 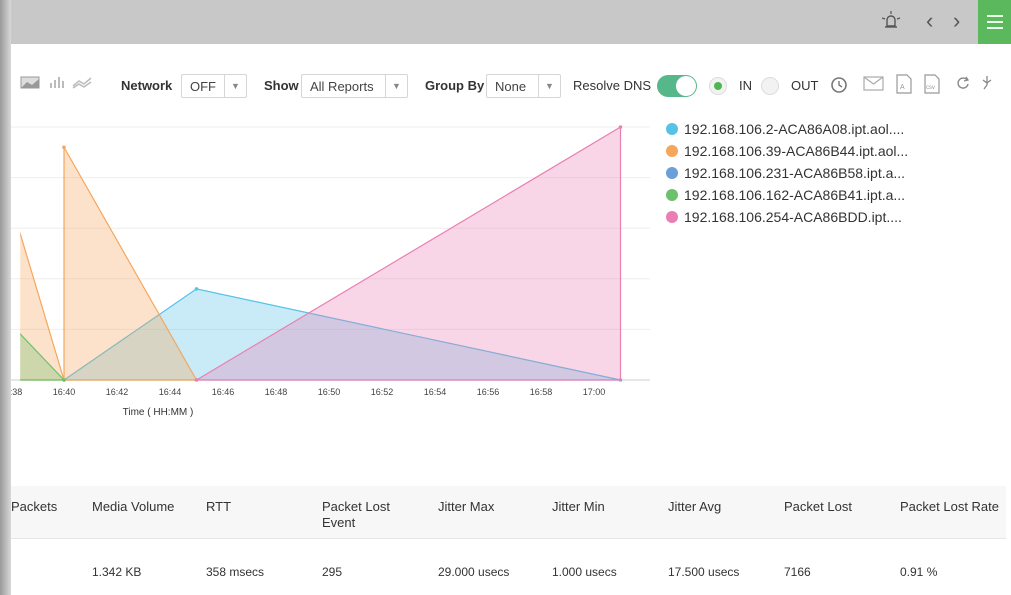 What do you see at coordinates (474, 572) in the screenshot?
I see `cell-jitter-max: 29.000 usecs` at bounding box center [474, 572].